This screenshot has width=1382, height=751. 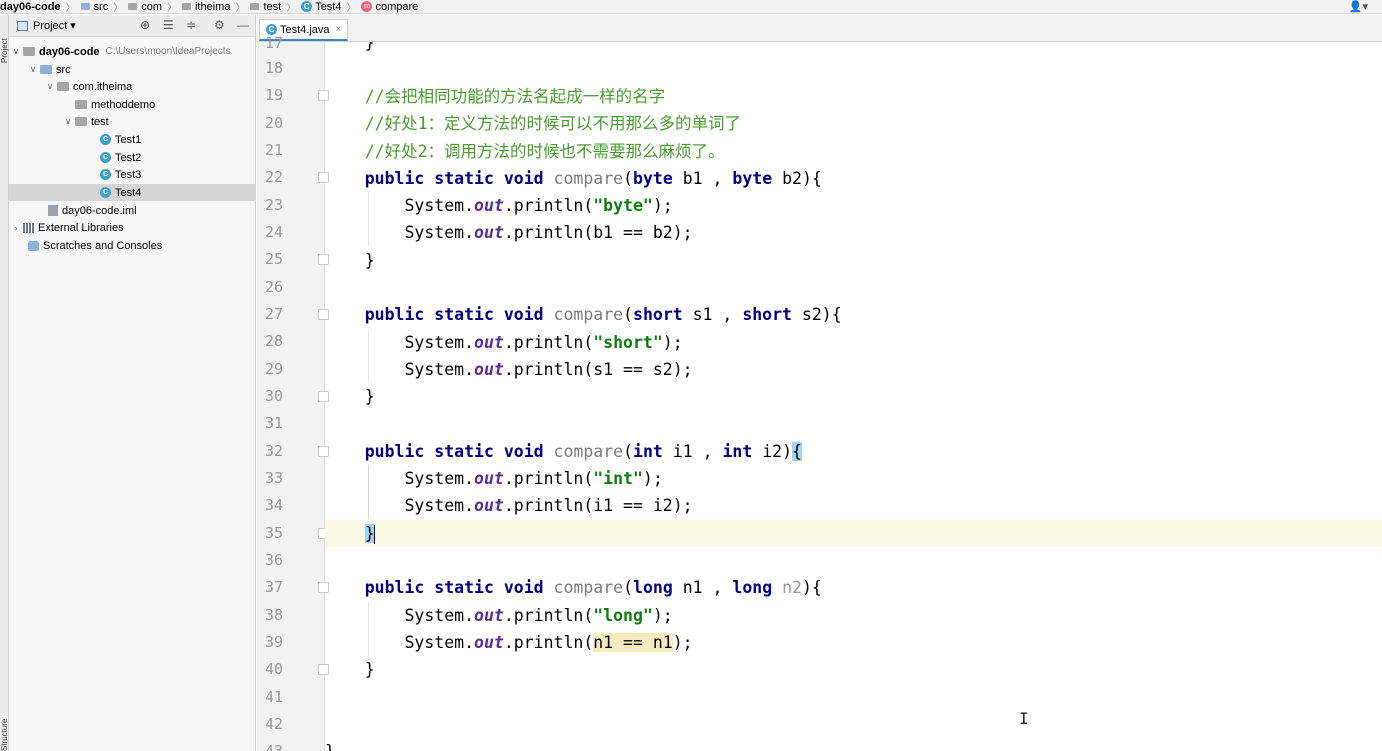 I want to click on tree-item-methoddemo: methoddemo, so click(x=132, y=104).